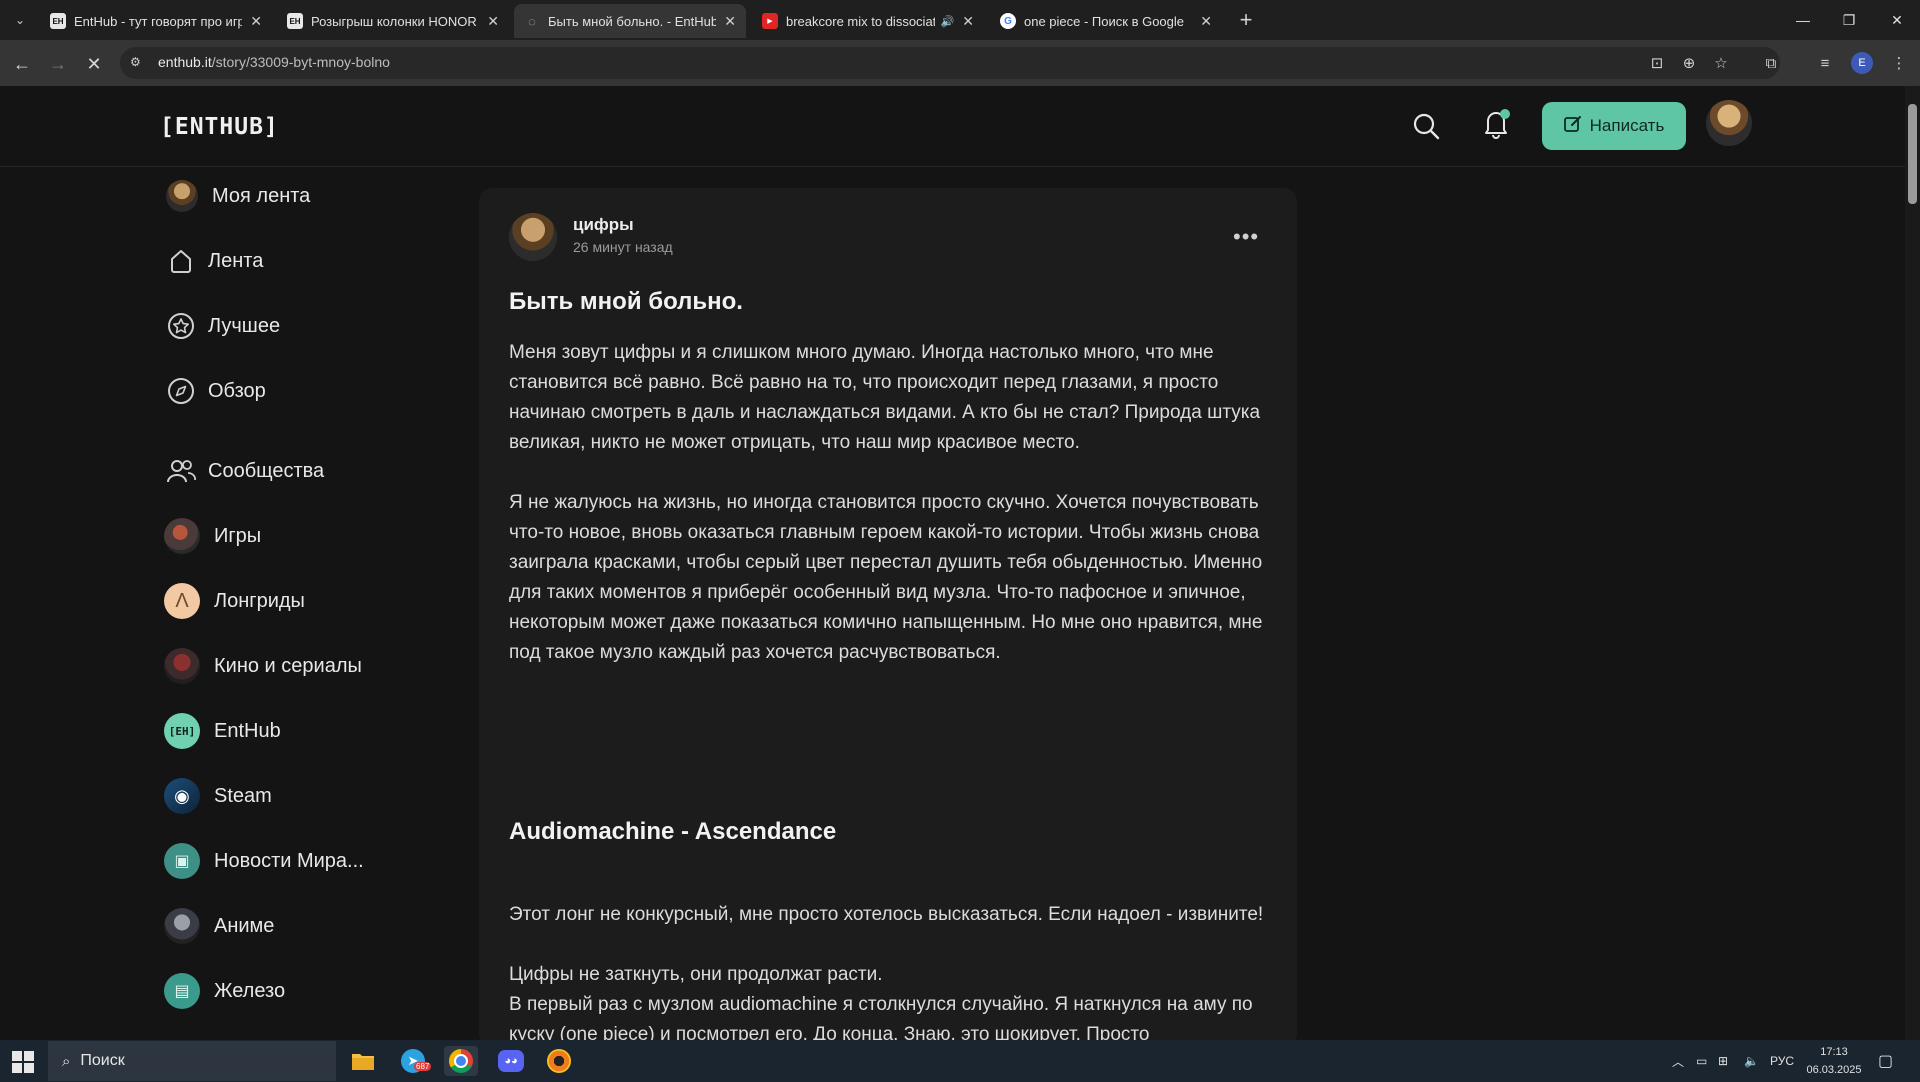  I want to click on network-icon: ⊞, so click(1723, 1061).